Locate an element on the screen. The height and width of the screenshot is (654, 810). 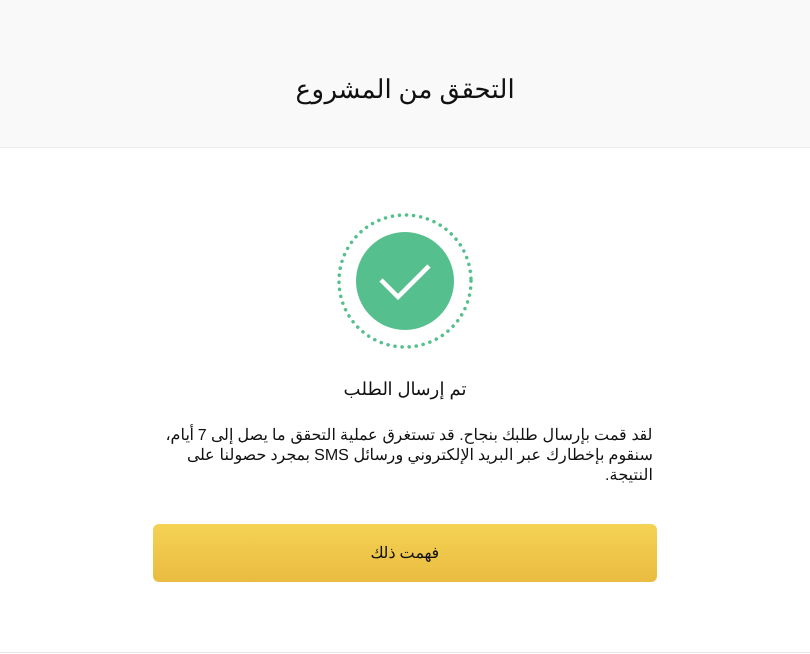
confirm-button: فهمت ذلك is located at coordinates (405, 553).